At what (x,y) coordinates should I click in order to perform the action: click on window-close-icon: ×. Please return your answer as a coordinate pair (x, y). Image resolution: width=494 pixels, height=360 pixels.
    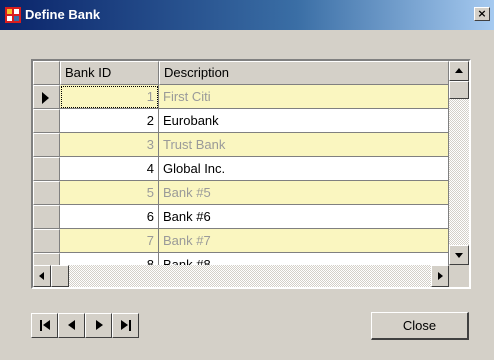
    Looking at the image, I should click on (482, 14).